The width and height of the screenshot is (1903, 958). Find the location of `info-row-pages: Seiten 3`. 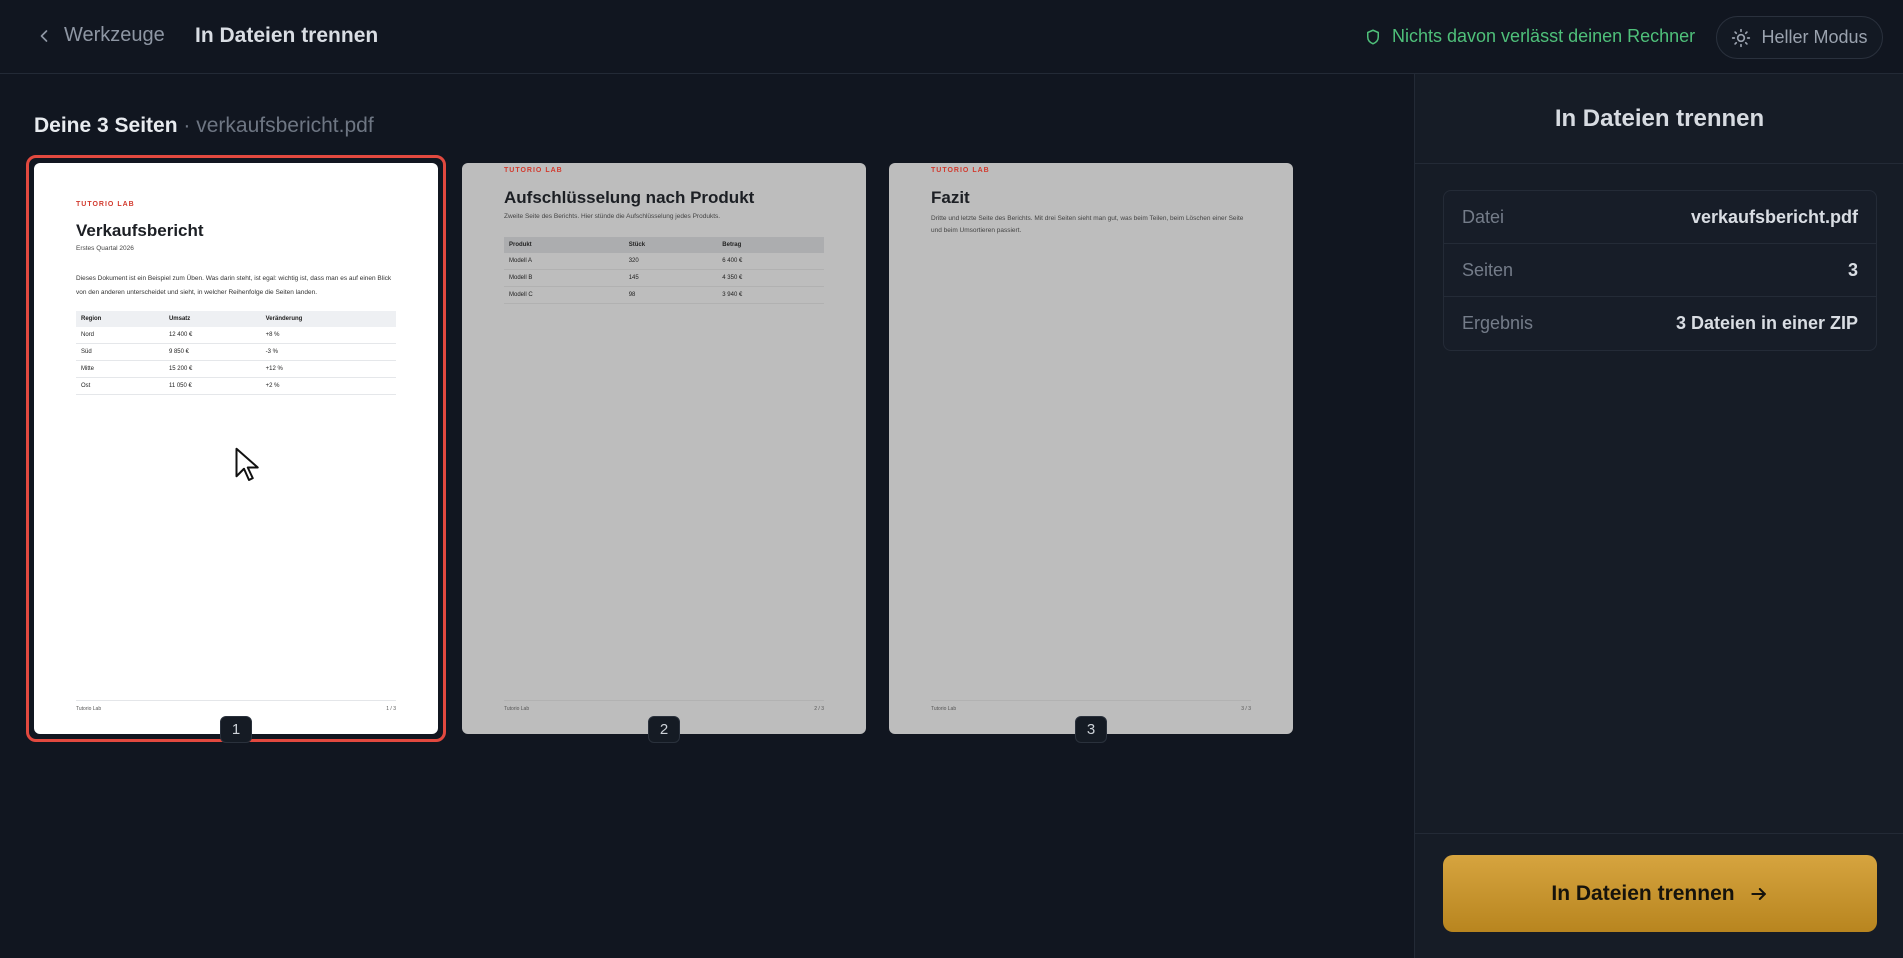

info-row-pages: Seiten 3 is located at coordinates (1660, 270).